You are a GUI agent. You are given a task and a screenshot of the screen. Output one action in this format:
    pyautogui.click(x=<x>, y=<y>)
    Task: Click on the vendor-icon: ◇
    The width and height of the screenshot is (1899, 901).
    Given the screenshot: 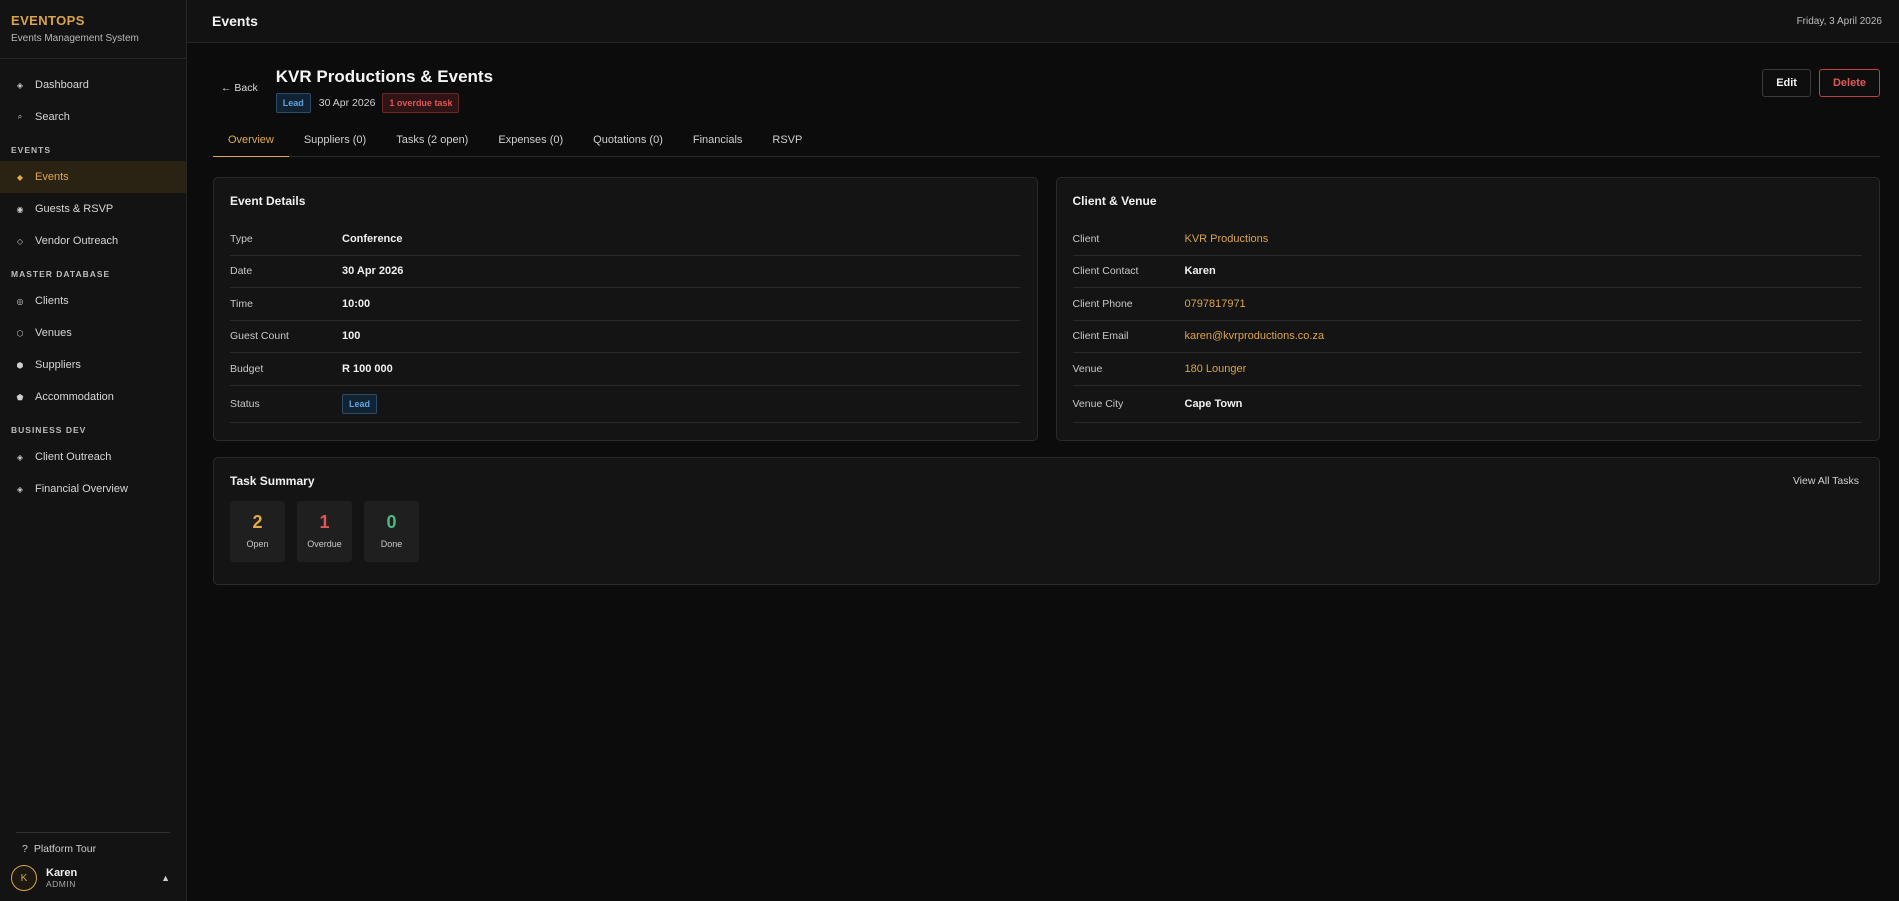 What is the action you would take?
    pyautogui.click(x=20, y=241)
    